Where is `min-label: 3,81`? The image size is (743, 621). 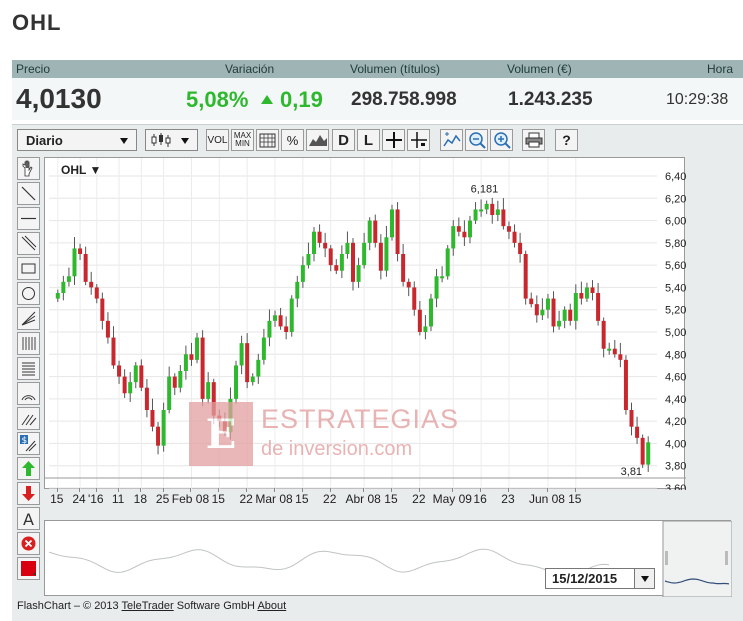
min-label: 3,81 is located at coordinates (631, 472).